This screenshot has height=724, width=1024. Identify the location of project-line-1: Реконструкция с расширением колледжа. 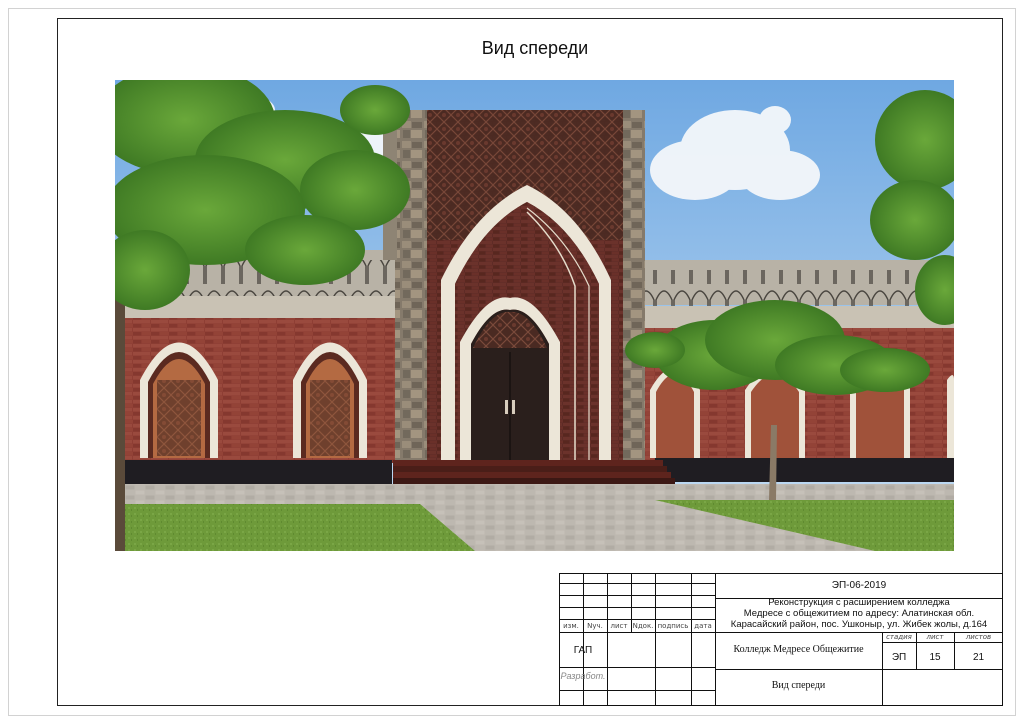
(859, 602).